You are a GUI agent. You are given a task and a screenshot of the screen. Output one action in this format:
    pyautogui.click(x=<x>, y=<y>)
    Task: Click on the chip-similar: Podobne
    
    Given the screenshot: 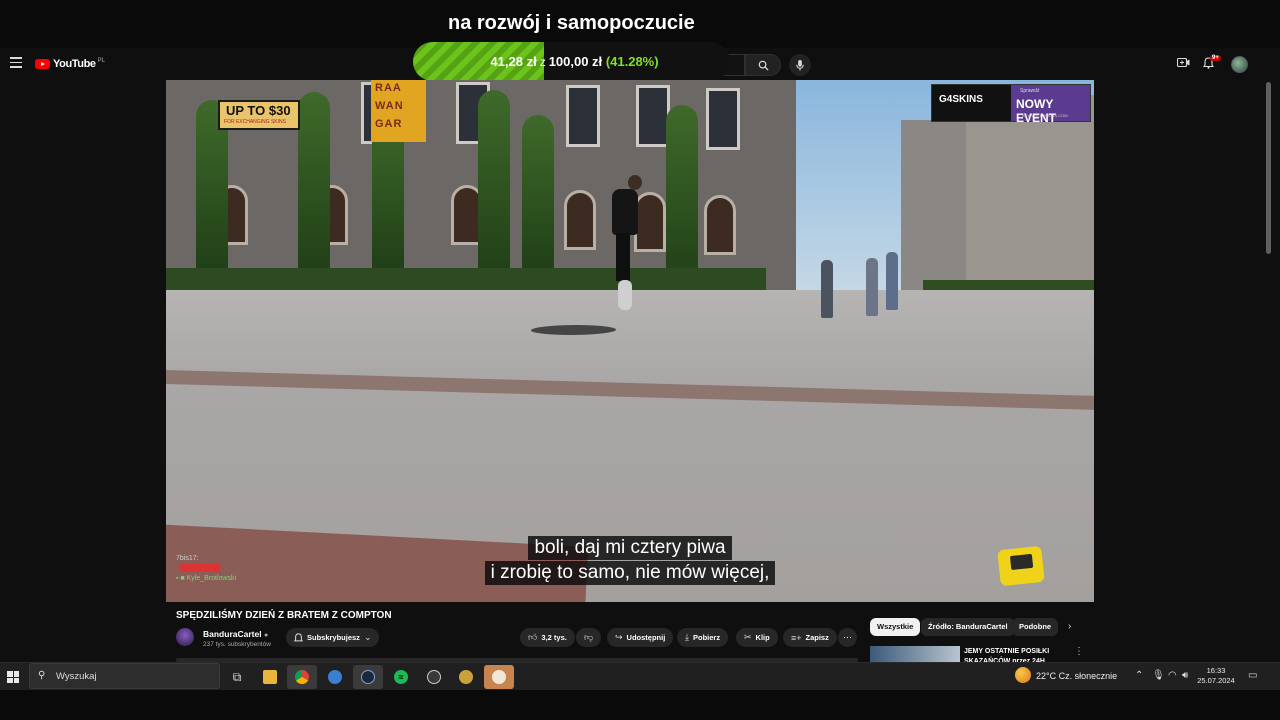 What is the action you would take?
    pyautogui.click(x=1035, y=627)
    